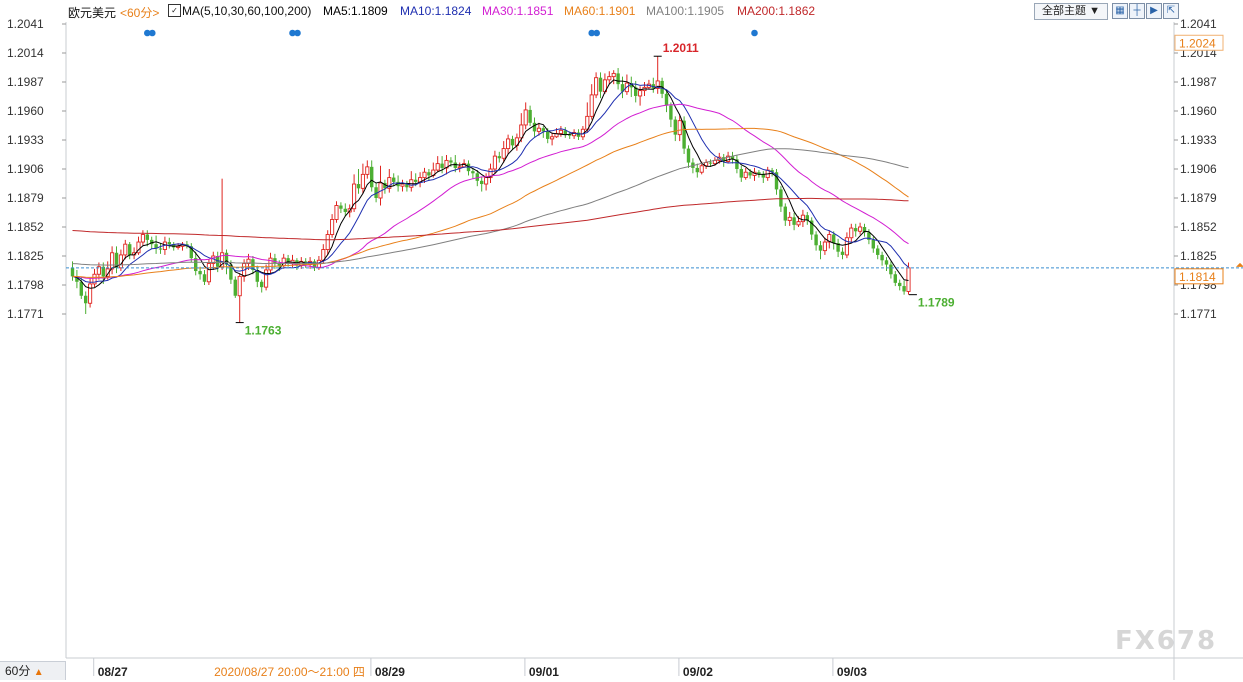  I want to click on y-tick-label-right: 1.1933, so click(1198, 140).